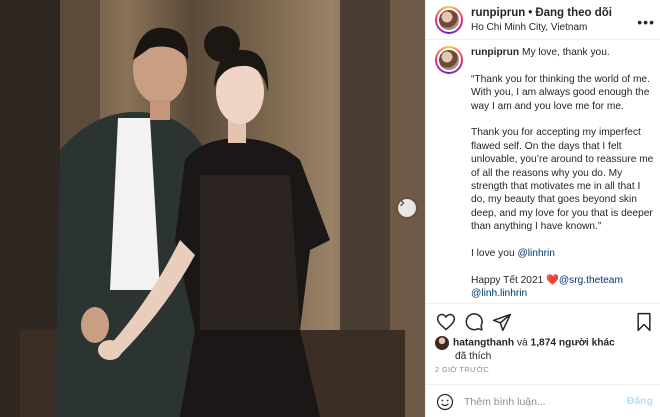 The height and width of the screenshot is (417, 660). What do you see at coordinates (552, 280) in the screenshot?
I see `heart-emoji: ❤️` at bounding box center [552, 280].